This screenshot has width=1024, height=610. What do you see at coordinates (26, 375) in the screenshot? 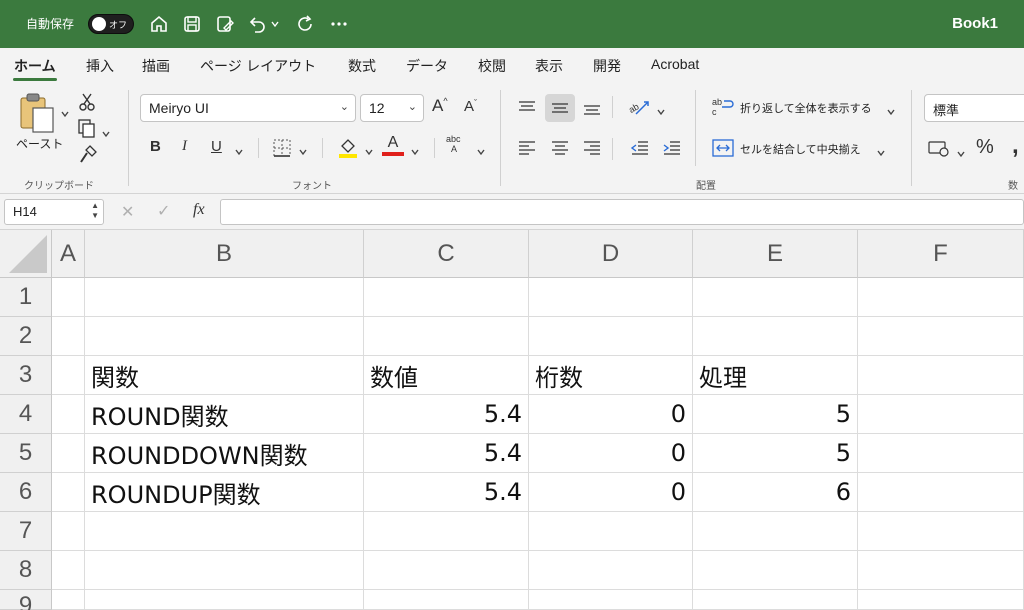
I see `row-header-3: 3` at bounding box center [26, 375].